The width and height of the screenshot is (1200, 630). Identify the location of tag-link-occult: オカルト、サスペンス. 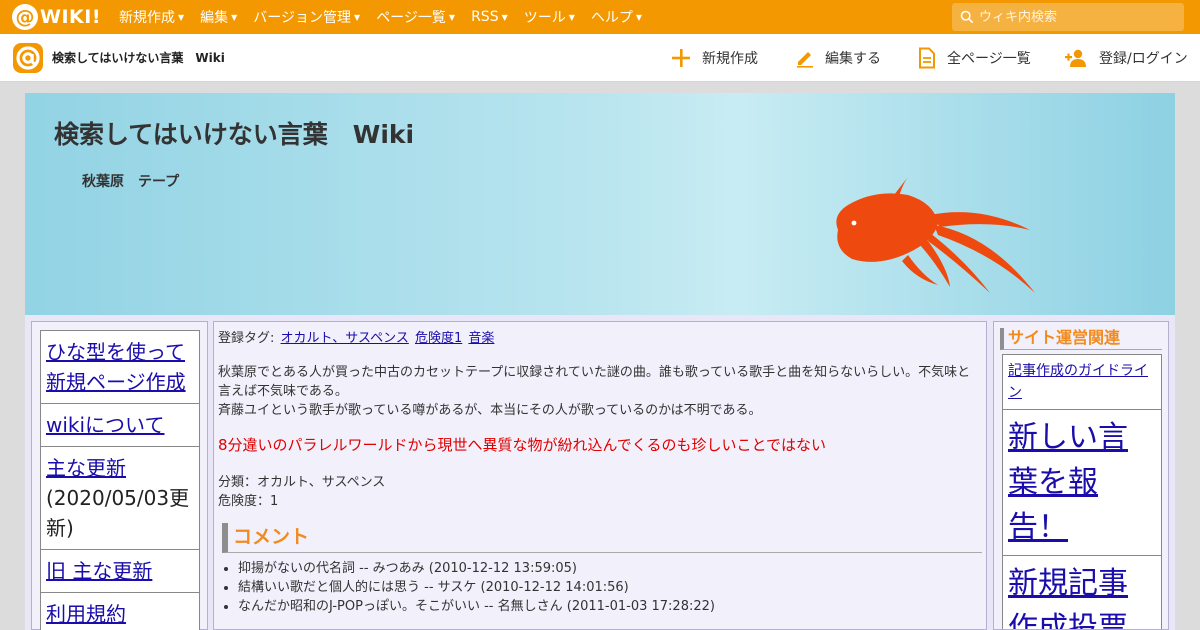
(345, 338).